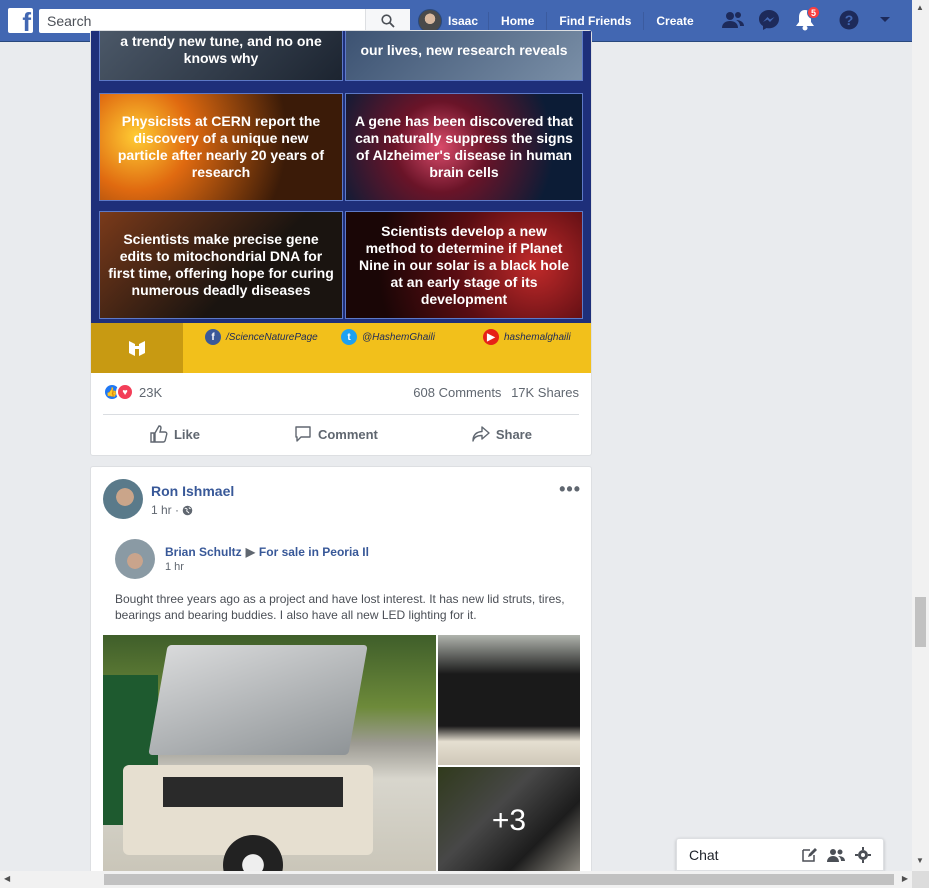  Describe the element at coordinates (863, 854) in the screenshot. I see `settings-gear-icon` at that location.